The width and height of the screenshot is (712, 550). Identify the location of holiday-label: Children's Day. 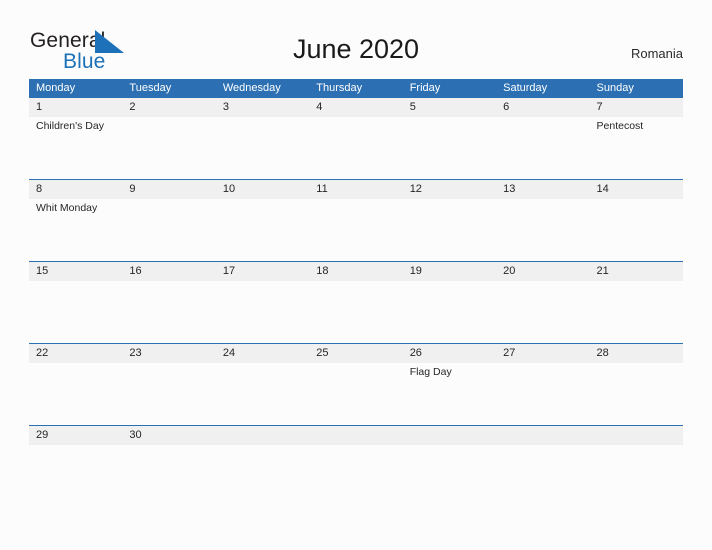
(70, 126).